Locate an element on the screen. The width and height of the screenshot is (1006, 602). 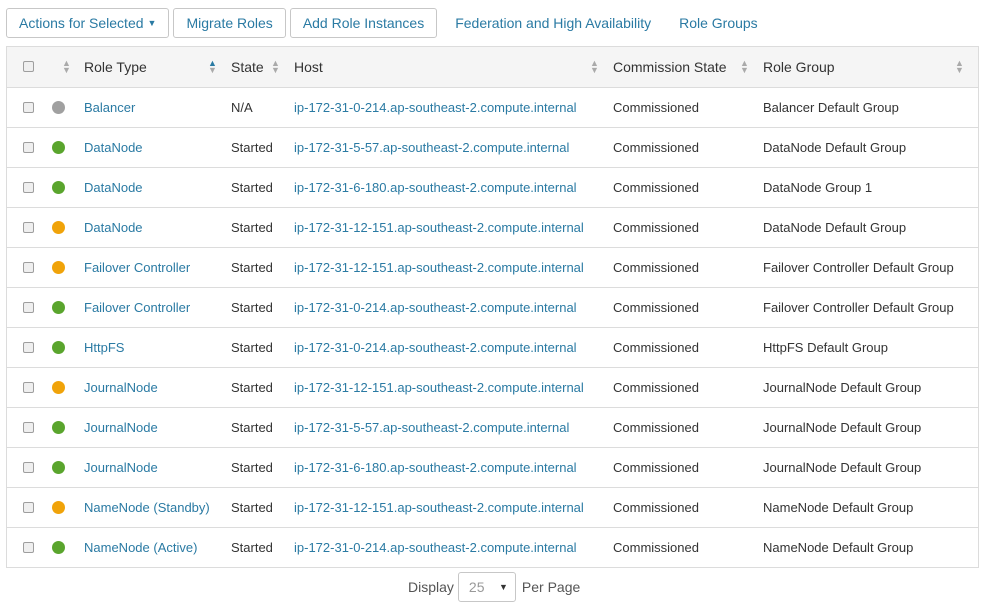
role-group-cell: NameNode Default Group is located at coordinates (870, 507).